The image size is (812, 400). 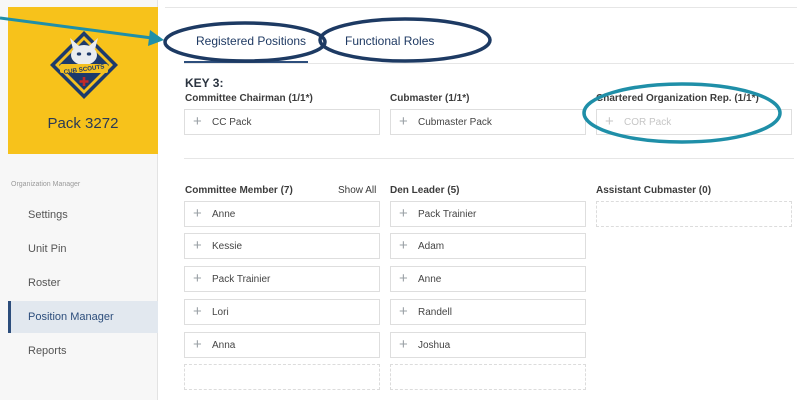 I want to click on cub-scouts-logo: CUB SCOUTS, so click(x=84, y=65).